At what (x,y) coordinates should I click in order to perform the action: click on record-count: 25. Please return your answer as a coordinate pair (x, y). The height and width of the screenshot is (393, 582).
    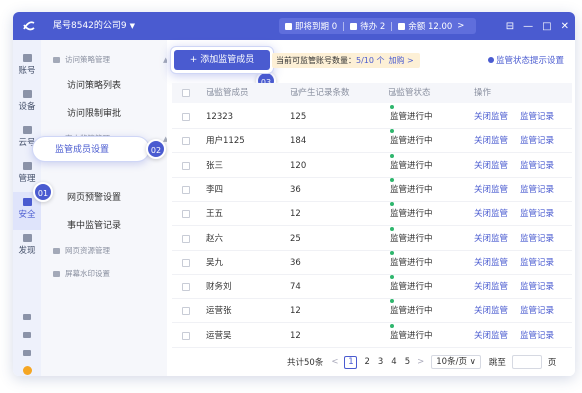
    Looking at the image, I should click on (295, 238).